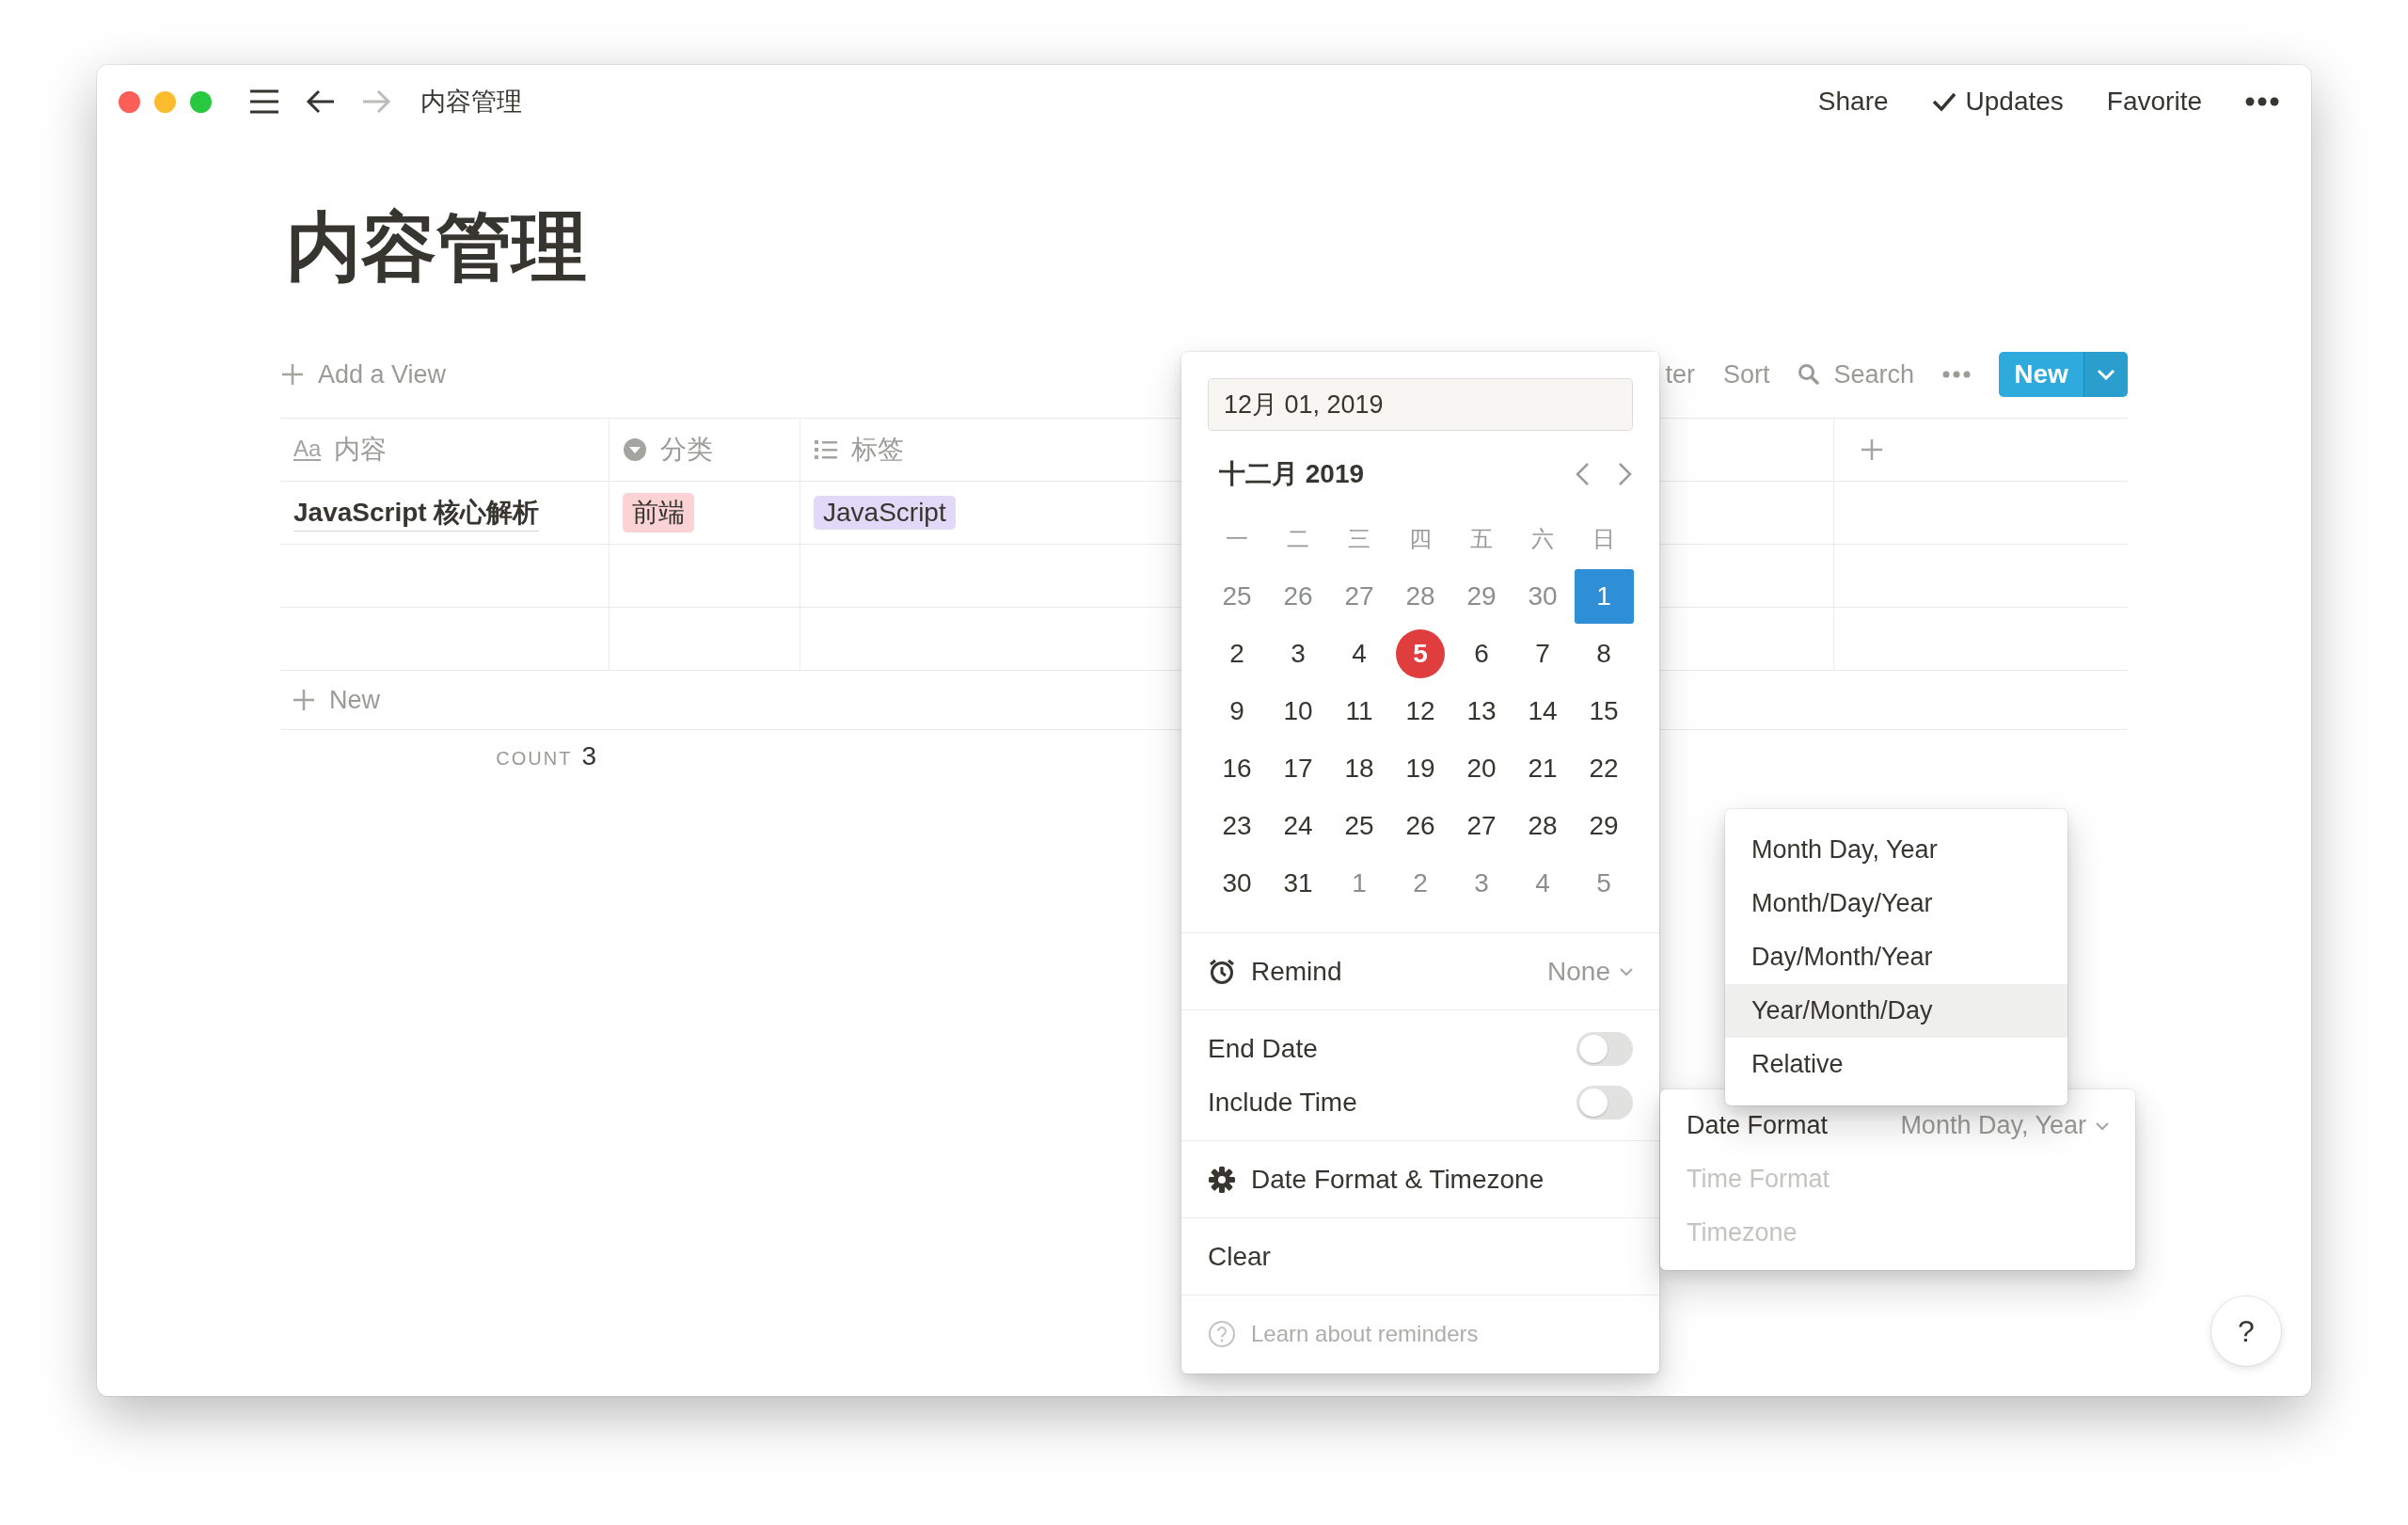 This screenshot has width=2408, height=1525. I want to click on breadcrumb-link: 内容管理, so click(471, 102).